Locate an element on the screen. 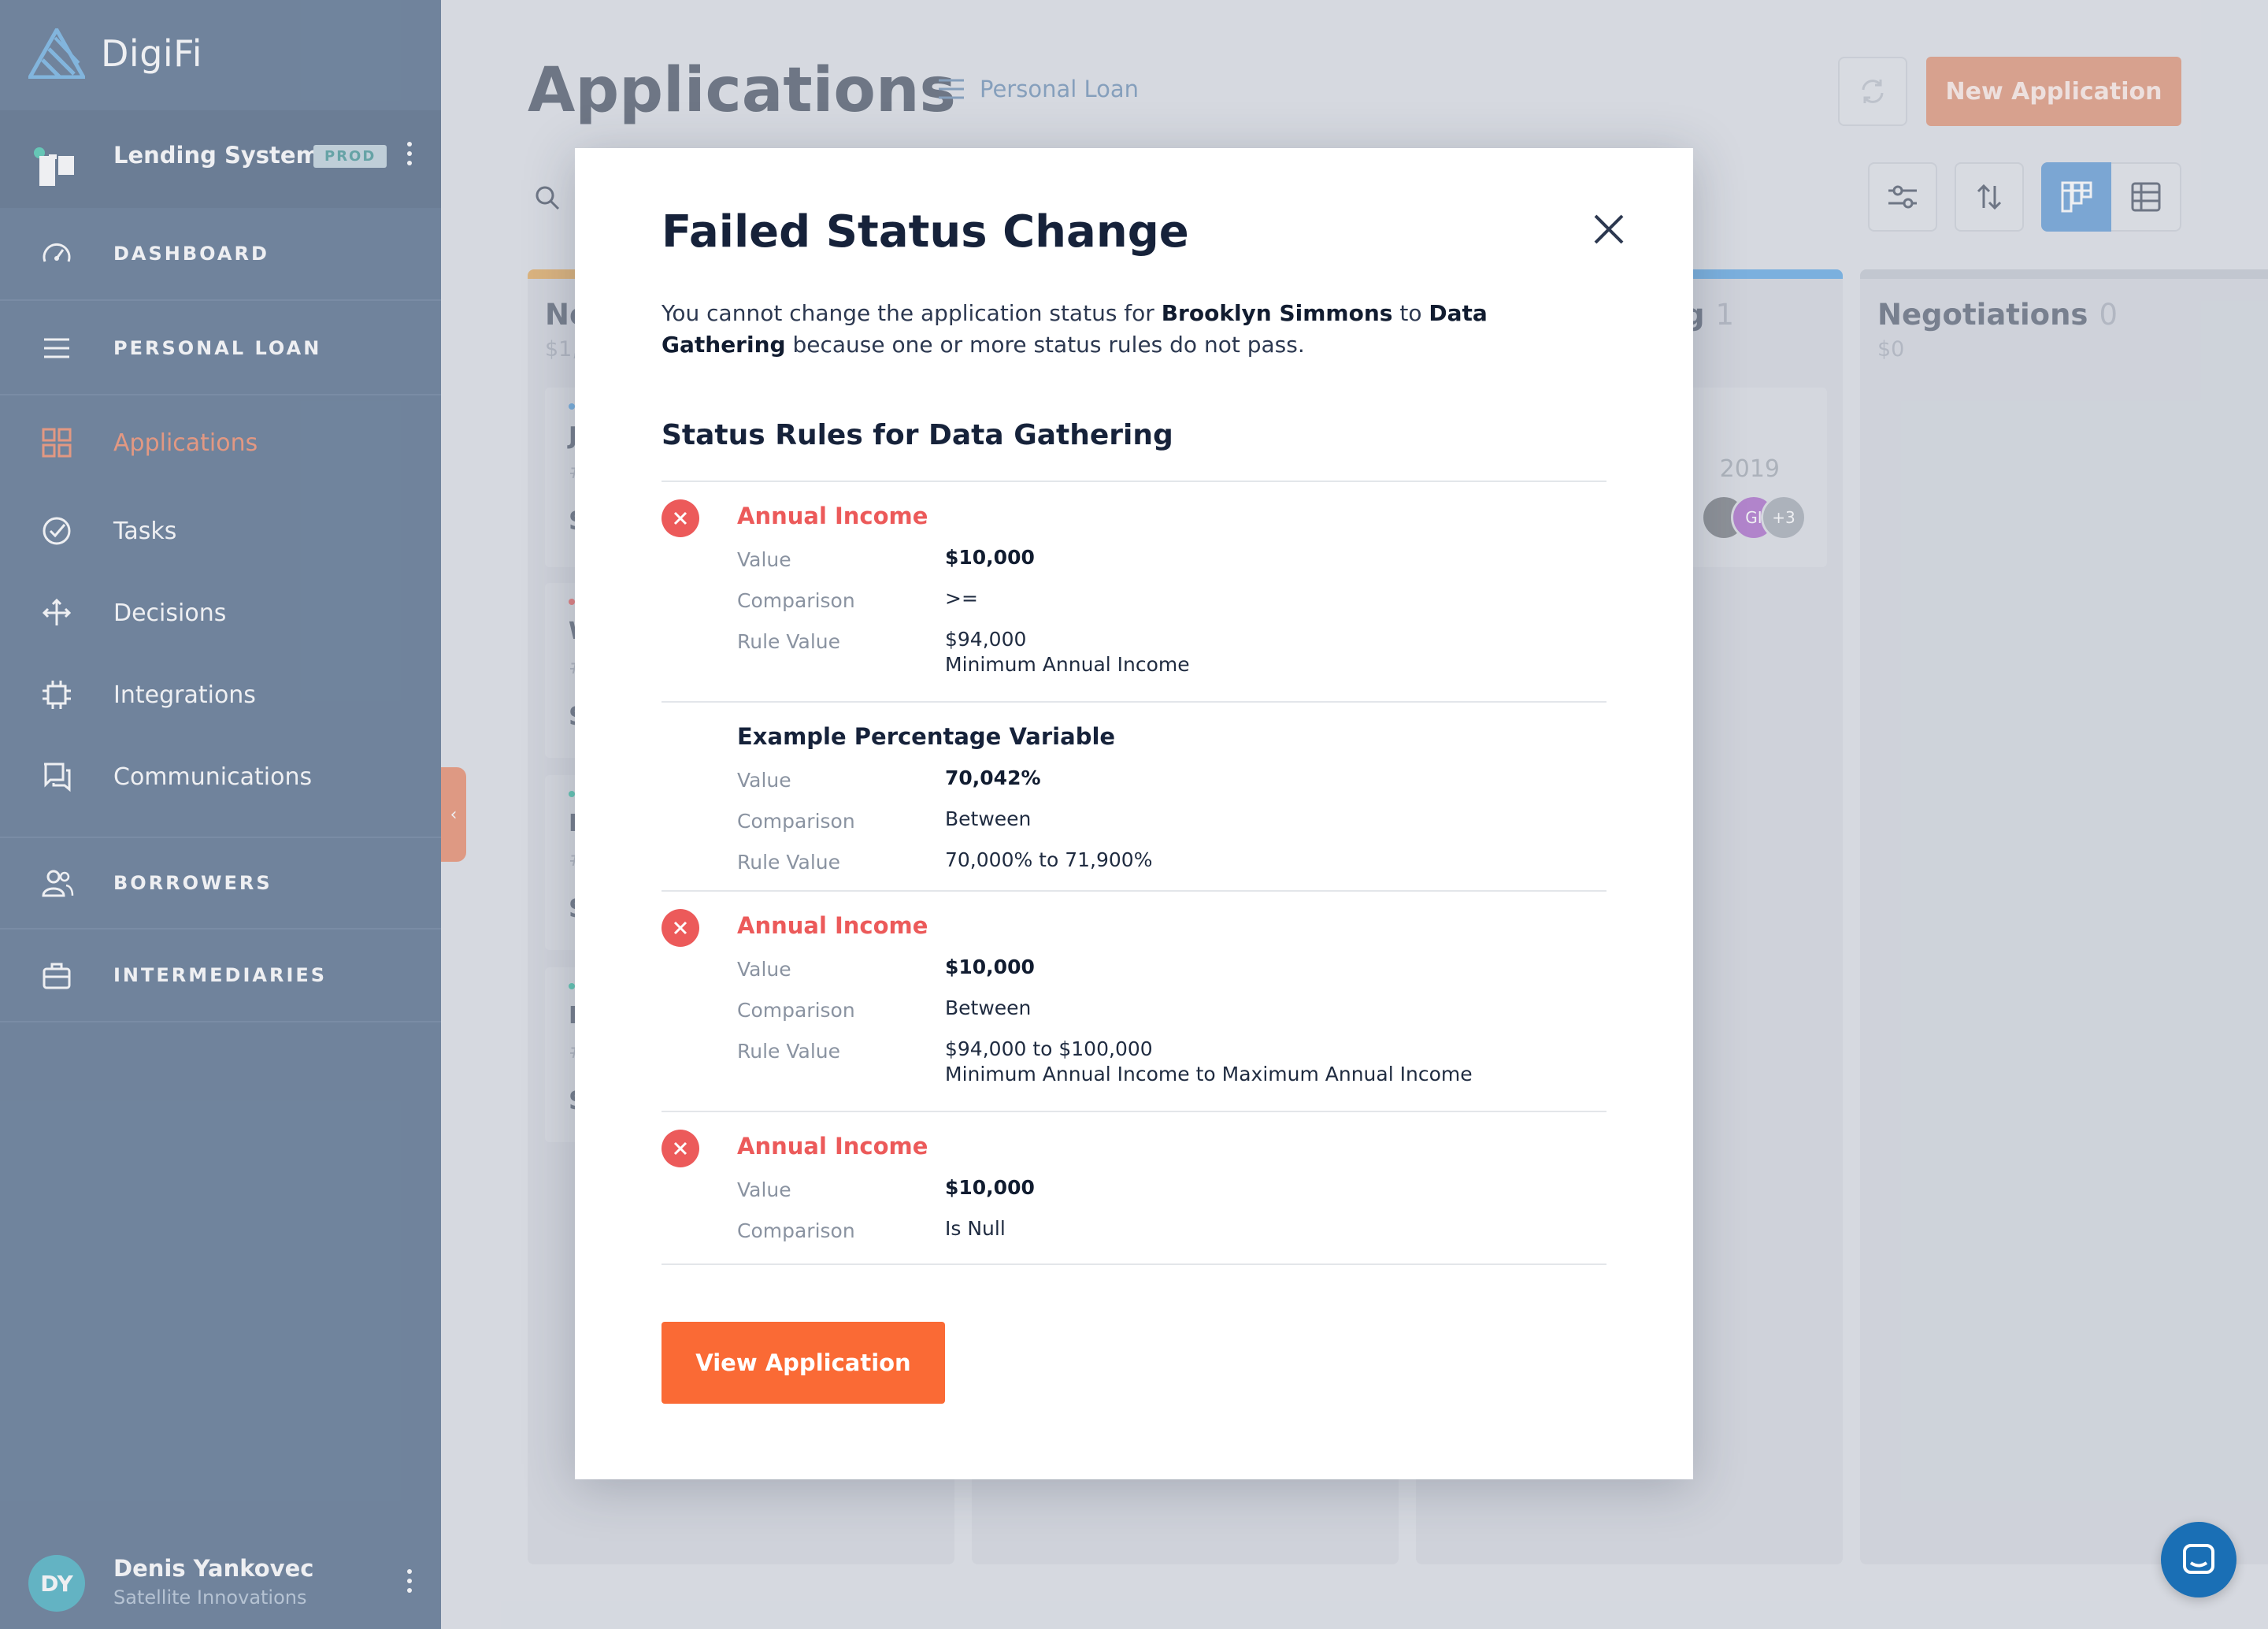 This screenshot has height=1629, width=2268. divider is located at coordinates (1134, 1264).